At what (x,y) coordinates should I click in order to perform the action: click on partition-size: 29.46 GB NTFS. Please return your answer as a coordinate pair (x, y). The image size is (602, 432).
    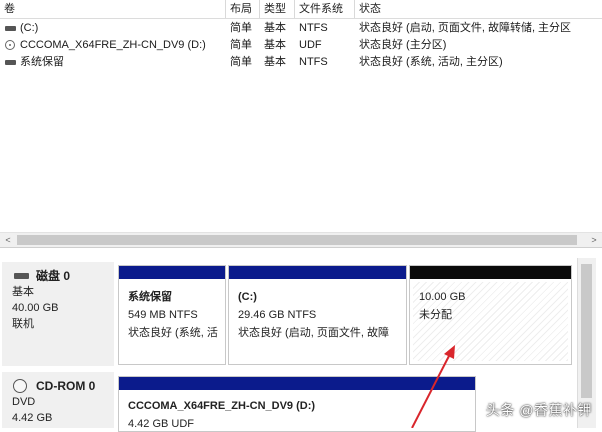
    Looking at the image, I should click on (277, 315).